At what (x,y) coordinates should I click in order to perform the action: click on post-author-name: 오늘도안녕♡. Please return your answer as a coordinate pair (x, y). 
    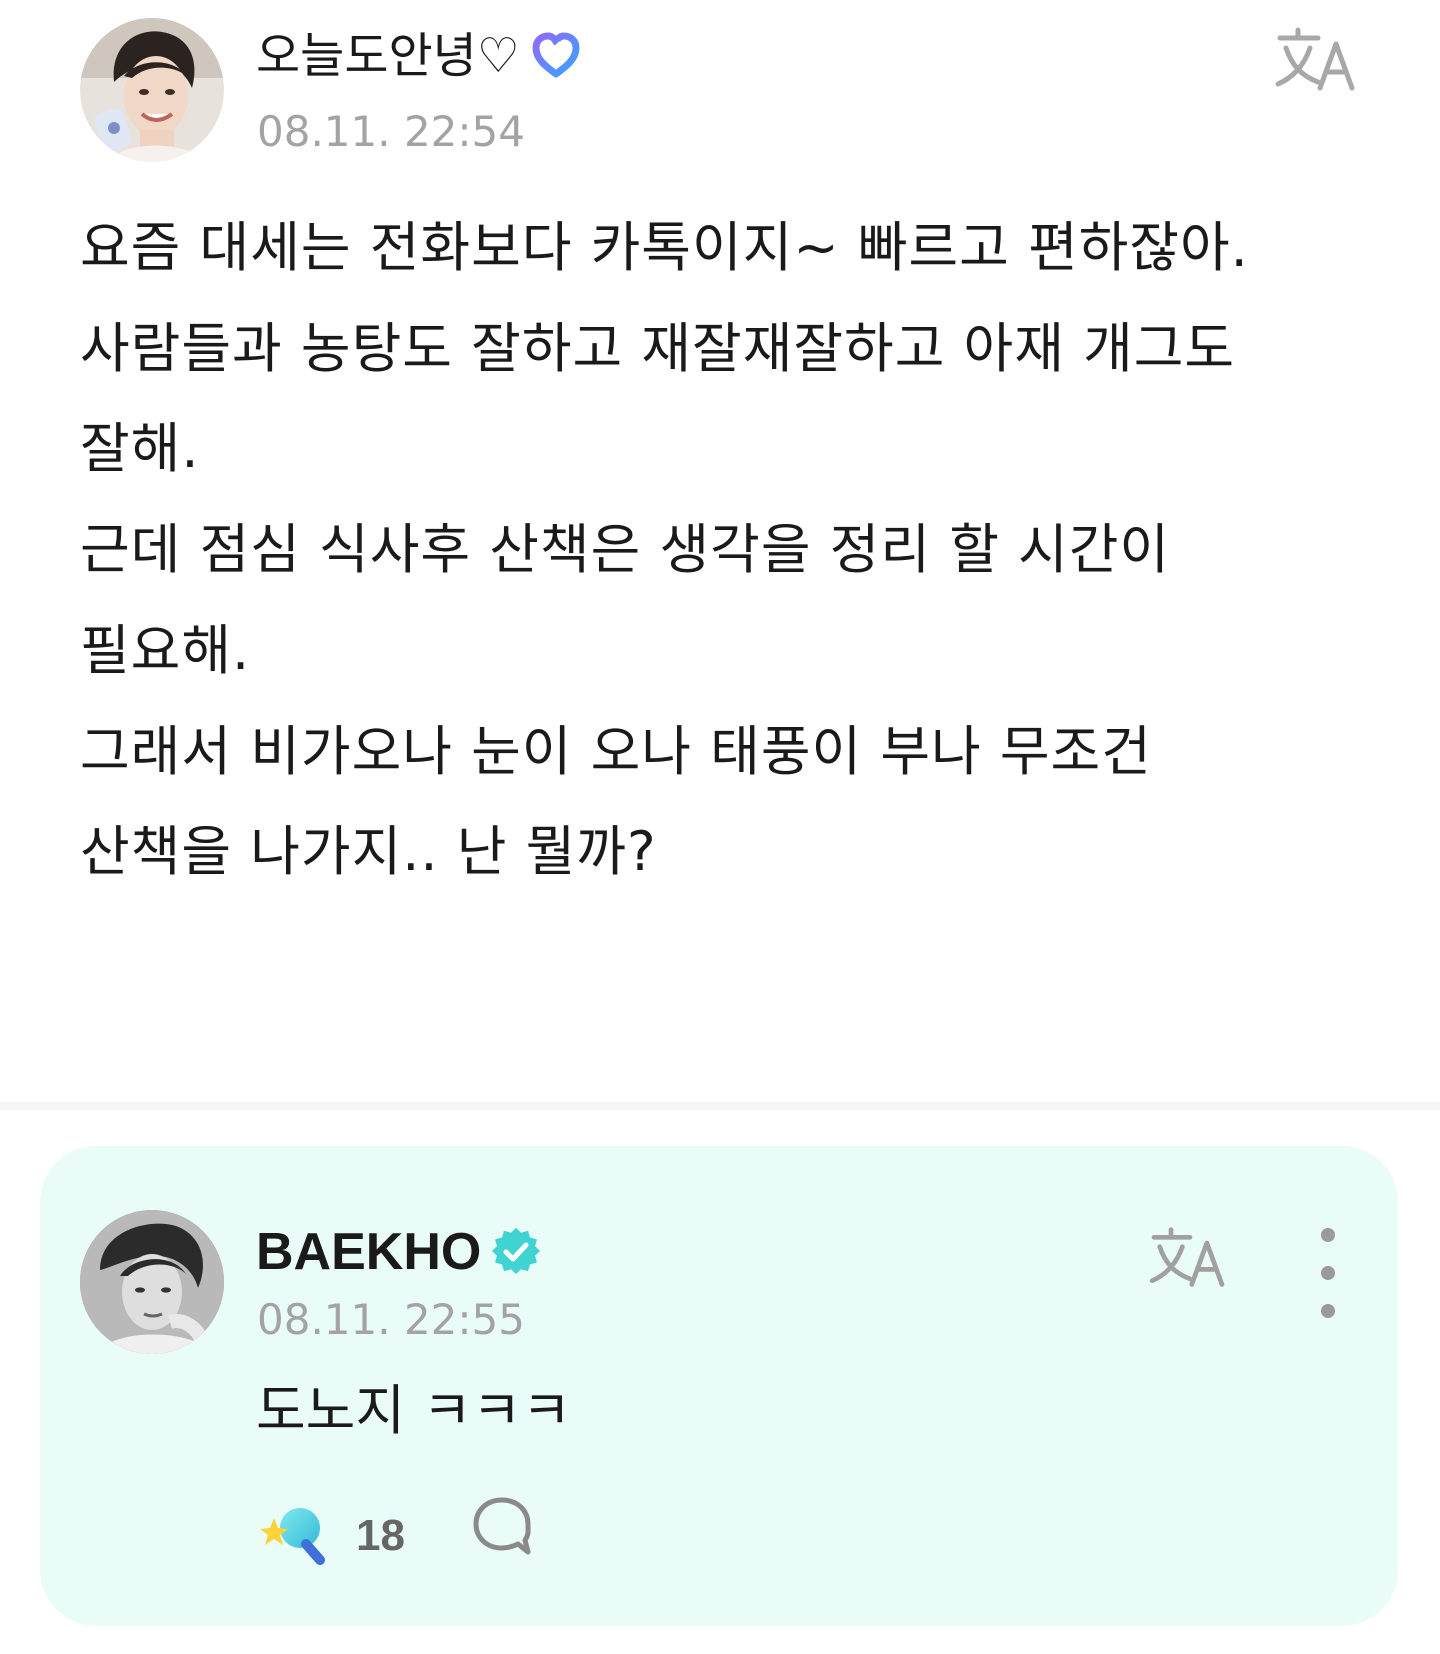
    Looking at the image, I should click on (388, 56).